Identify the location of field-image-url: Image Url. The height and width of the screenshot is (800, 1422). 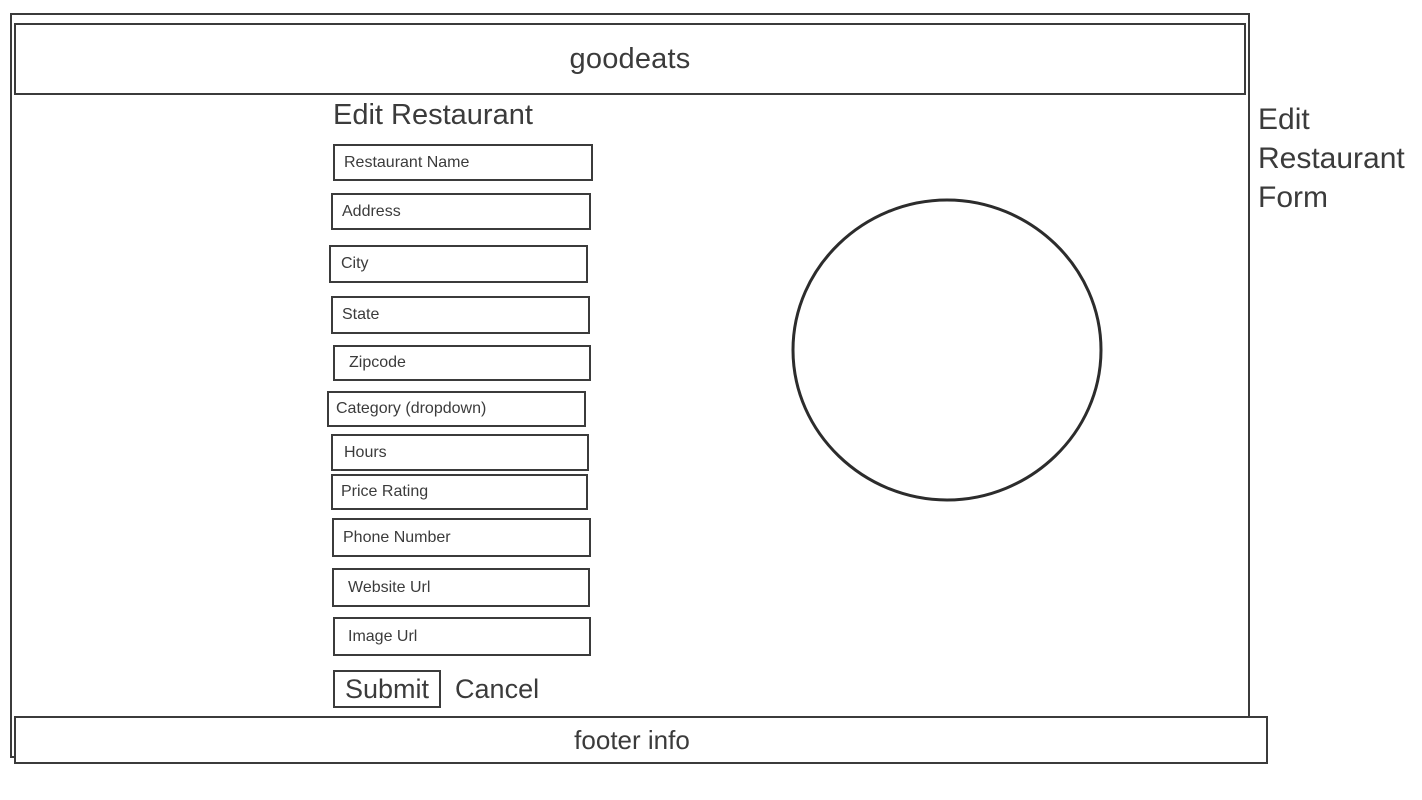
(462, 636).